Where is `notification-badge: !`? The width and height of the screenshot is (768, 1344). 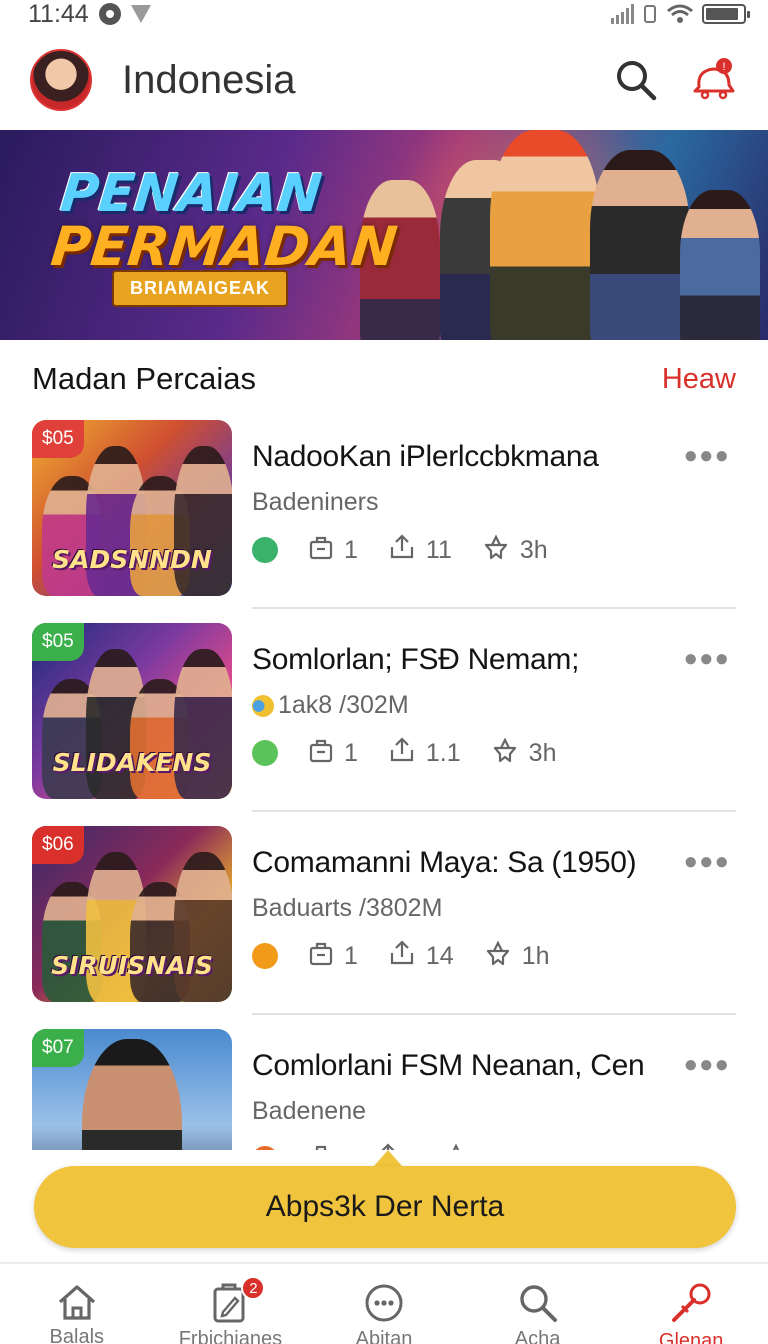
notification-badge: ! is located at coordinates (723, 67).